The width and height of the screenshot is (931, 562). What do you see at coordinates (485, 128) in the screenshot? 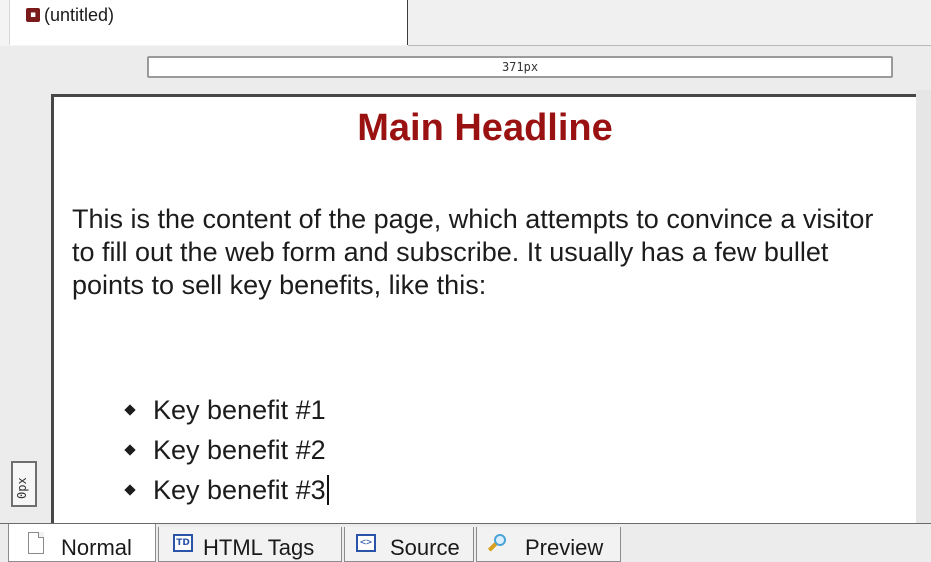
I see `main-headline: Main Headline` at bounding box center [485, 128].